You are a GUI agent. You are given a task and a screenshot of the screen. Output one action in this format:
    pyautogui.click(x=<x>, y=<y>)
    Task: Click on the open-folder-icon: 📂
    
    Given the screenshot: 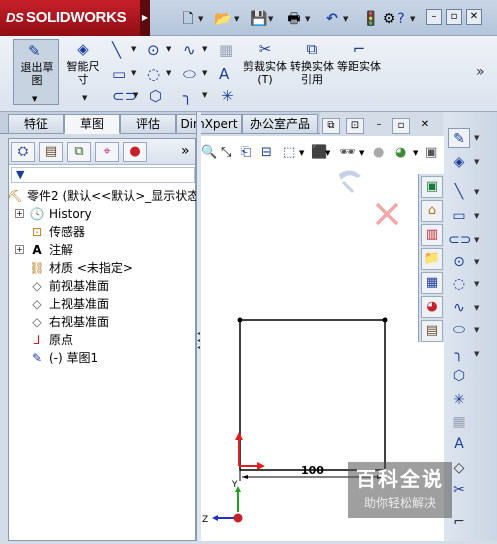 What is the action you would take?
    pyautogui.click(x=223, y=19)
    